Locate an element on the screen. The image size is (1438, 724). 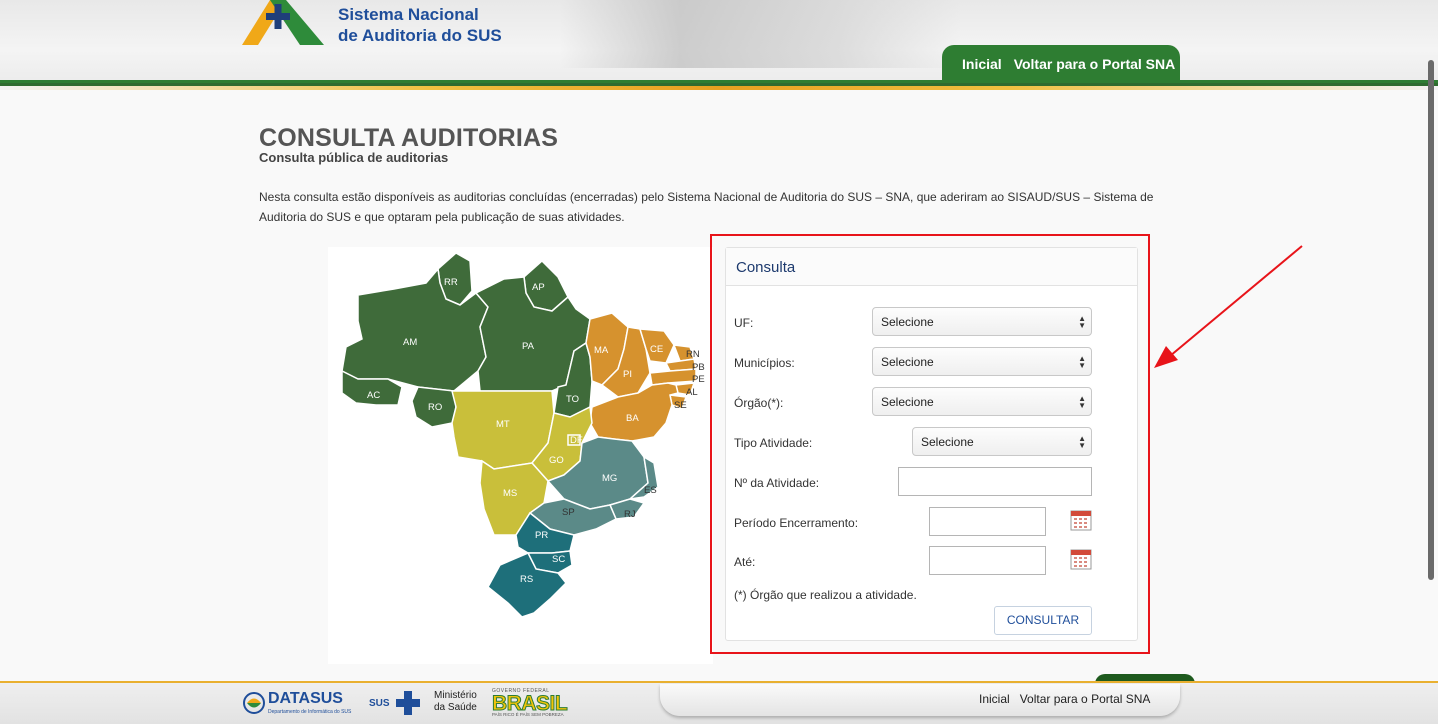
form-header: Consulta is located at coordinates (931, 267).